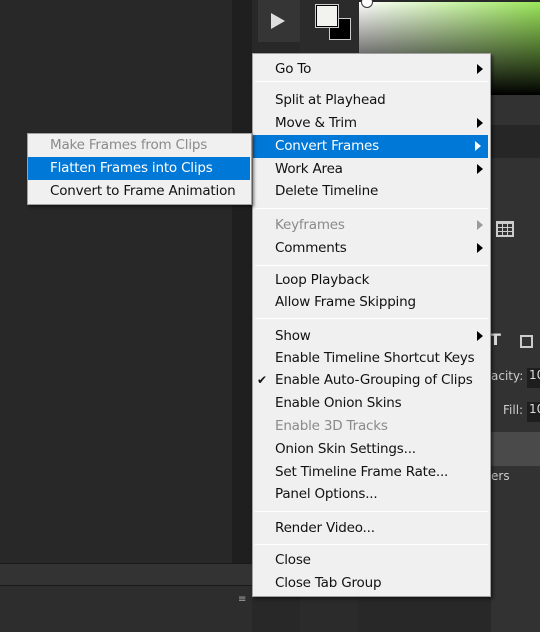 The height and width of the screenshot is (632, 540). I want to click on menu-item-work-area: Work Area, so click(371, 169).